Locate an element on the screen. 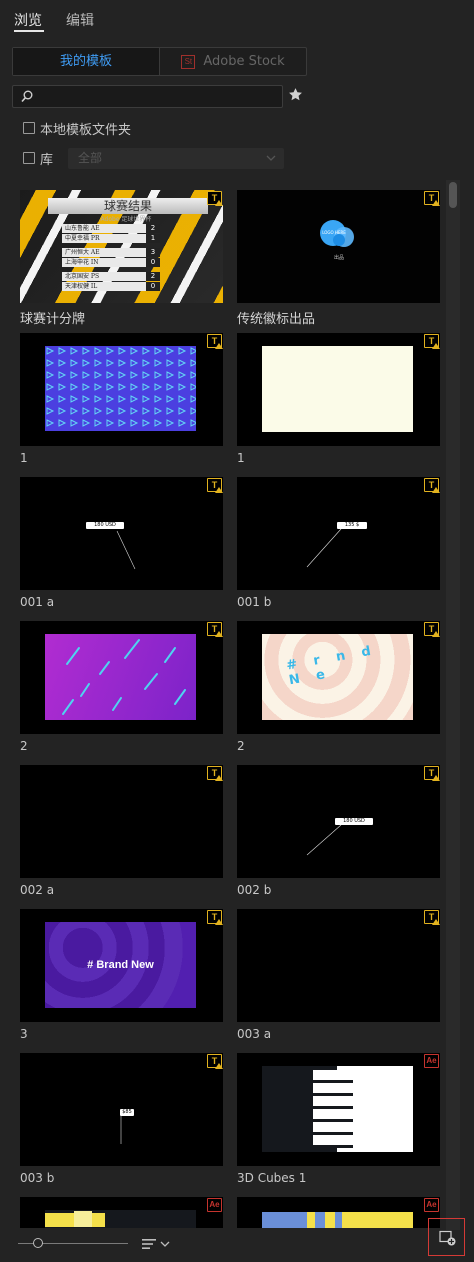 The height and width of the screenshot is (1262, 474). score-value: 1 is located at coordinates (153, 238).